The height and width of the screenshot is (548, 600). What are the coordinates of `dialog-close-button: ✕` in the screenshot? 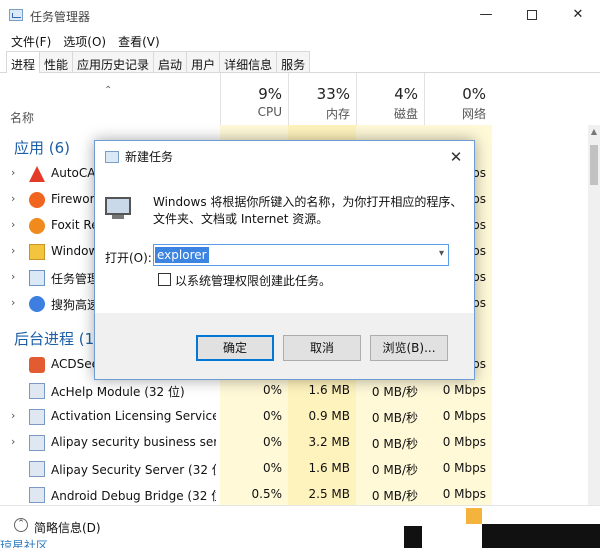 It's located at (456, 157).